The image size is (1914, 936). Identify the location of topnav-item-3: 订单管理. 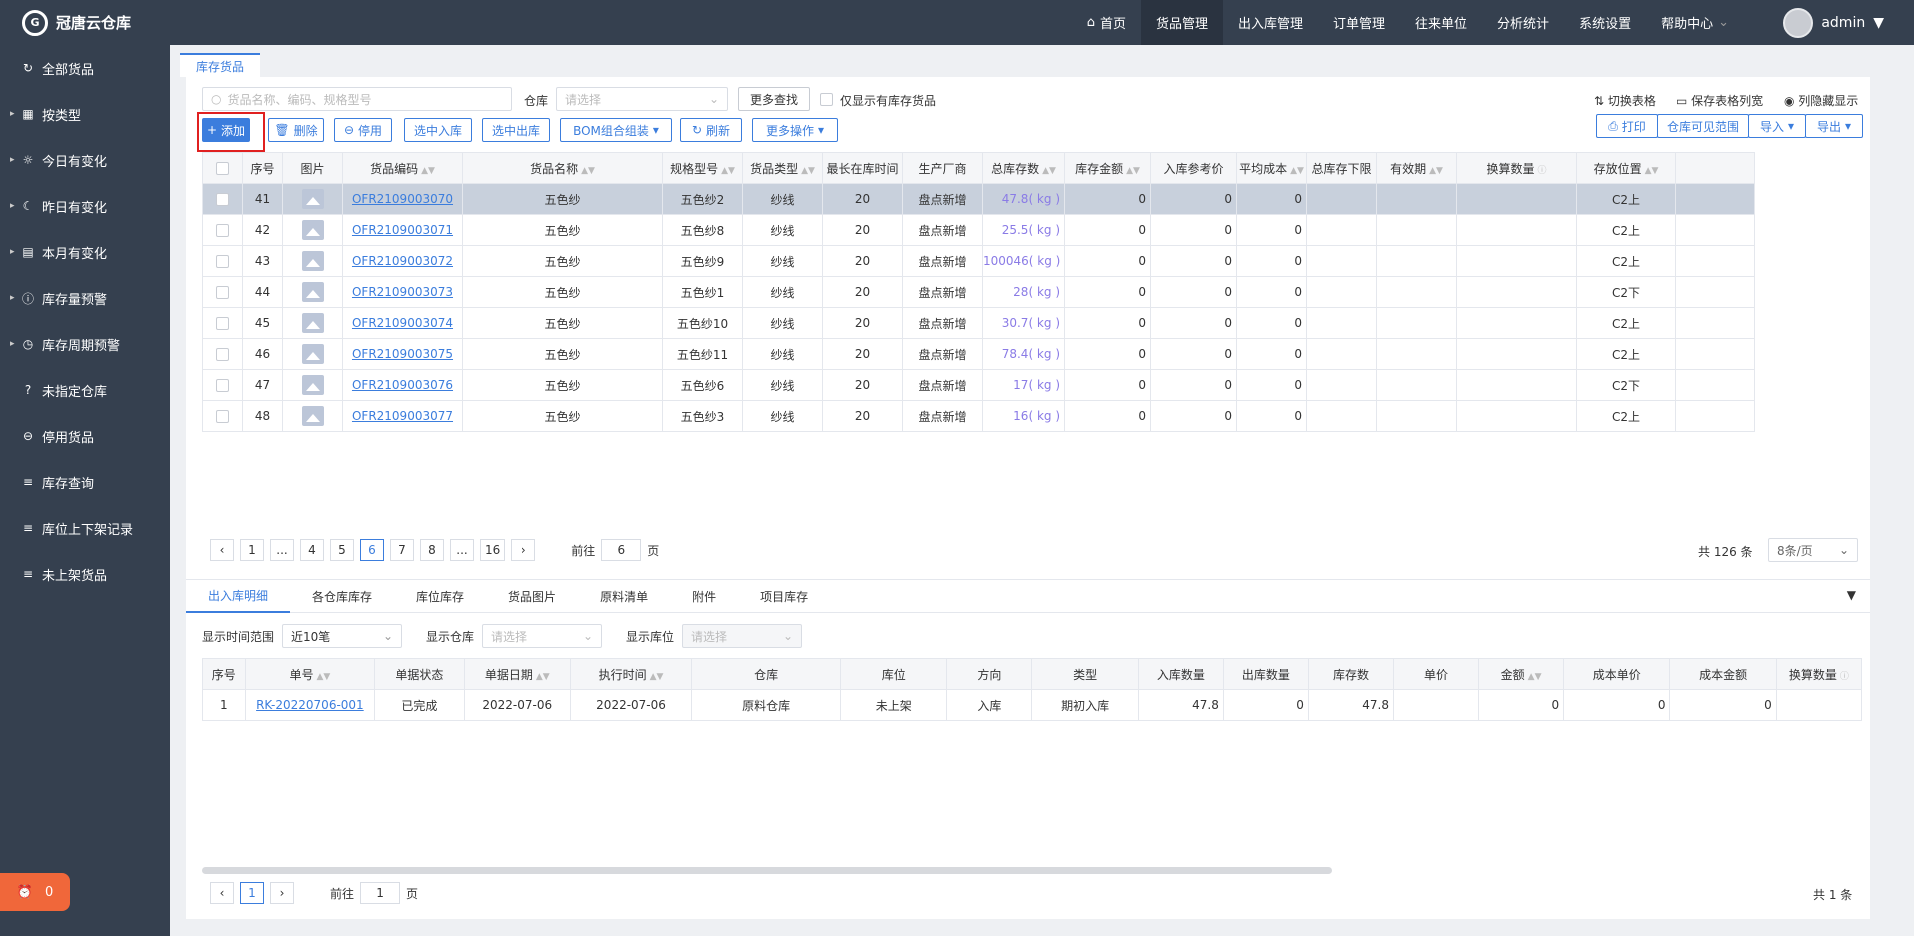
(1359, 22).